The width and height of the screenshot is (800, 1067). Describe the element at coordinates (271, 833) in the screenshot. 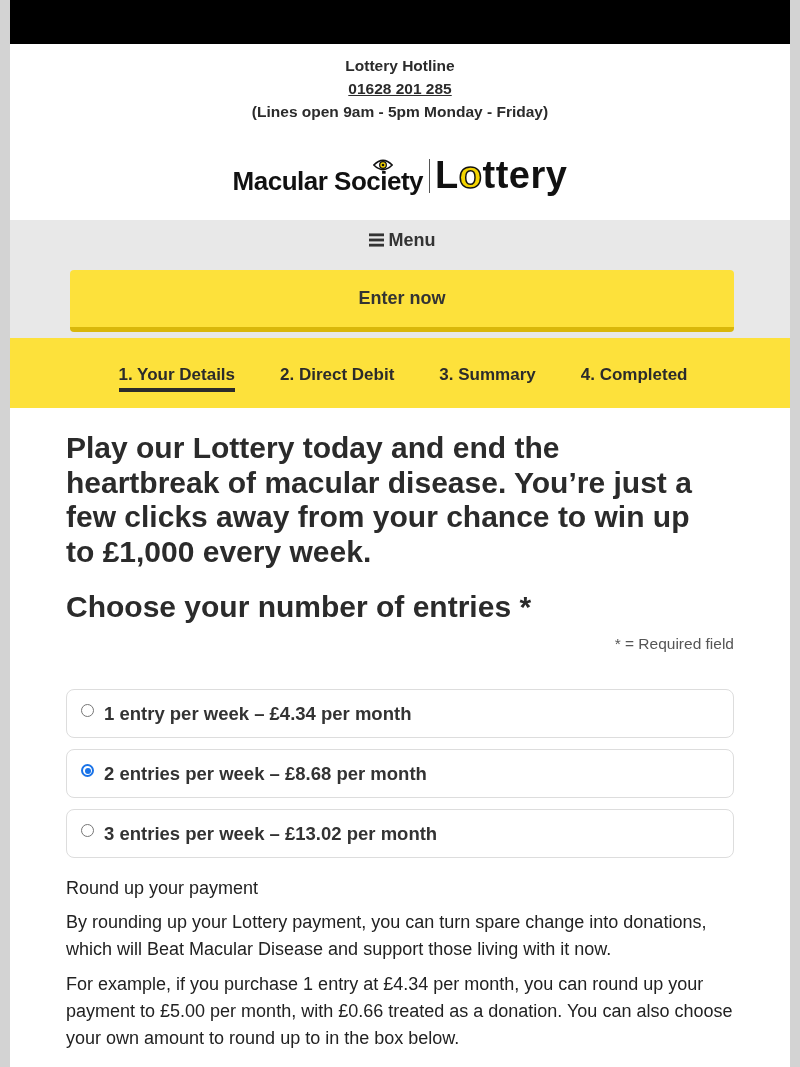

I see `option-label: 3 entries per week – £13.02 per month` at that location.